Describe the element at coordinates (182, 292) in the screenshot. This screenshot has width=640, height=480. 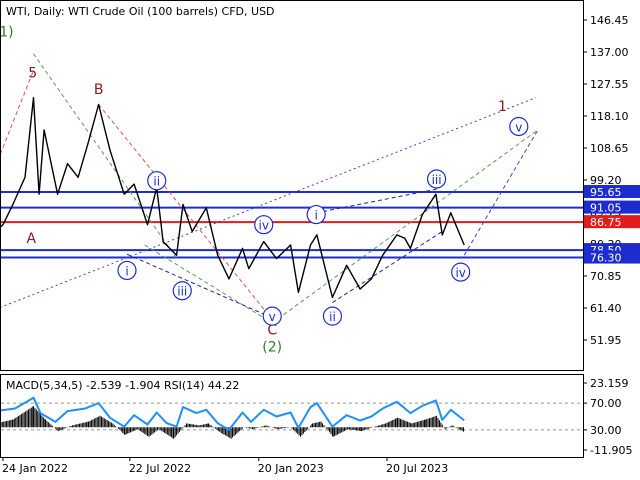
I see `wave-label-9: iii` at that location.